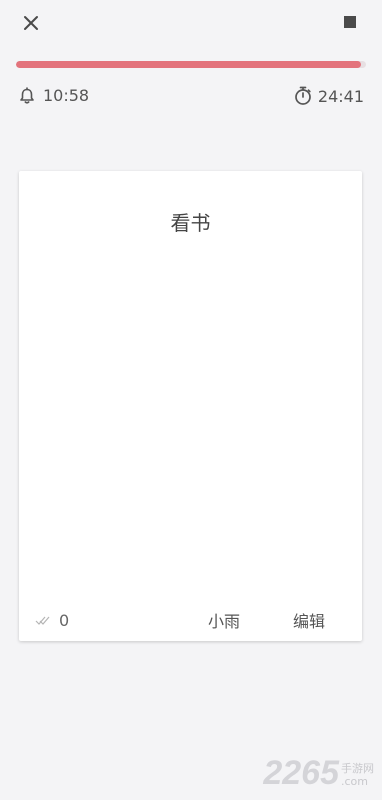  I want to click on close-icon, so click(31, 23).